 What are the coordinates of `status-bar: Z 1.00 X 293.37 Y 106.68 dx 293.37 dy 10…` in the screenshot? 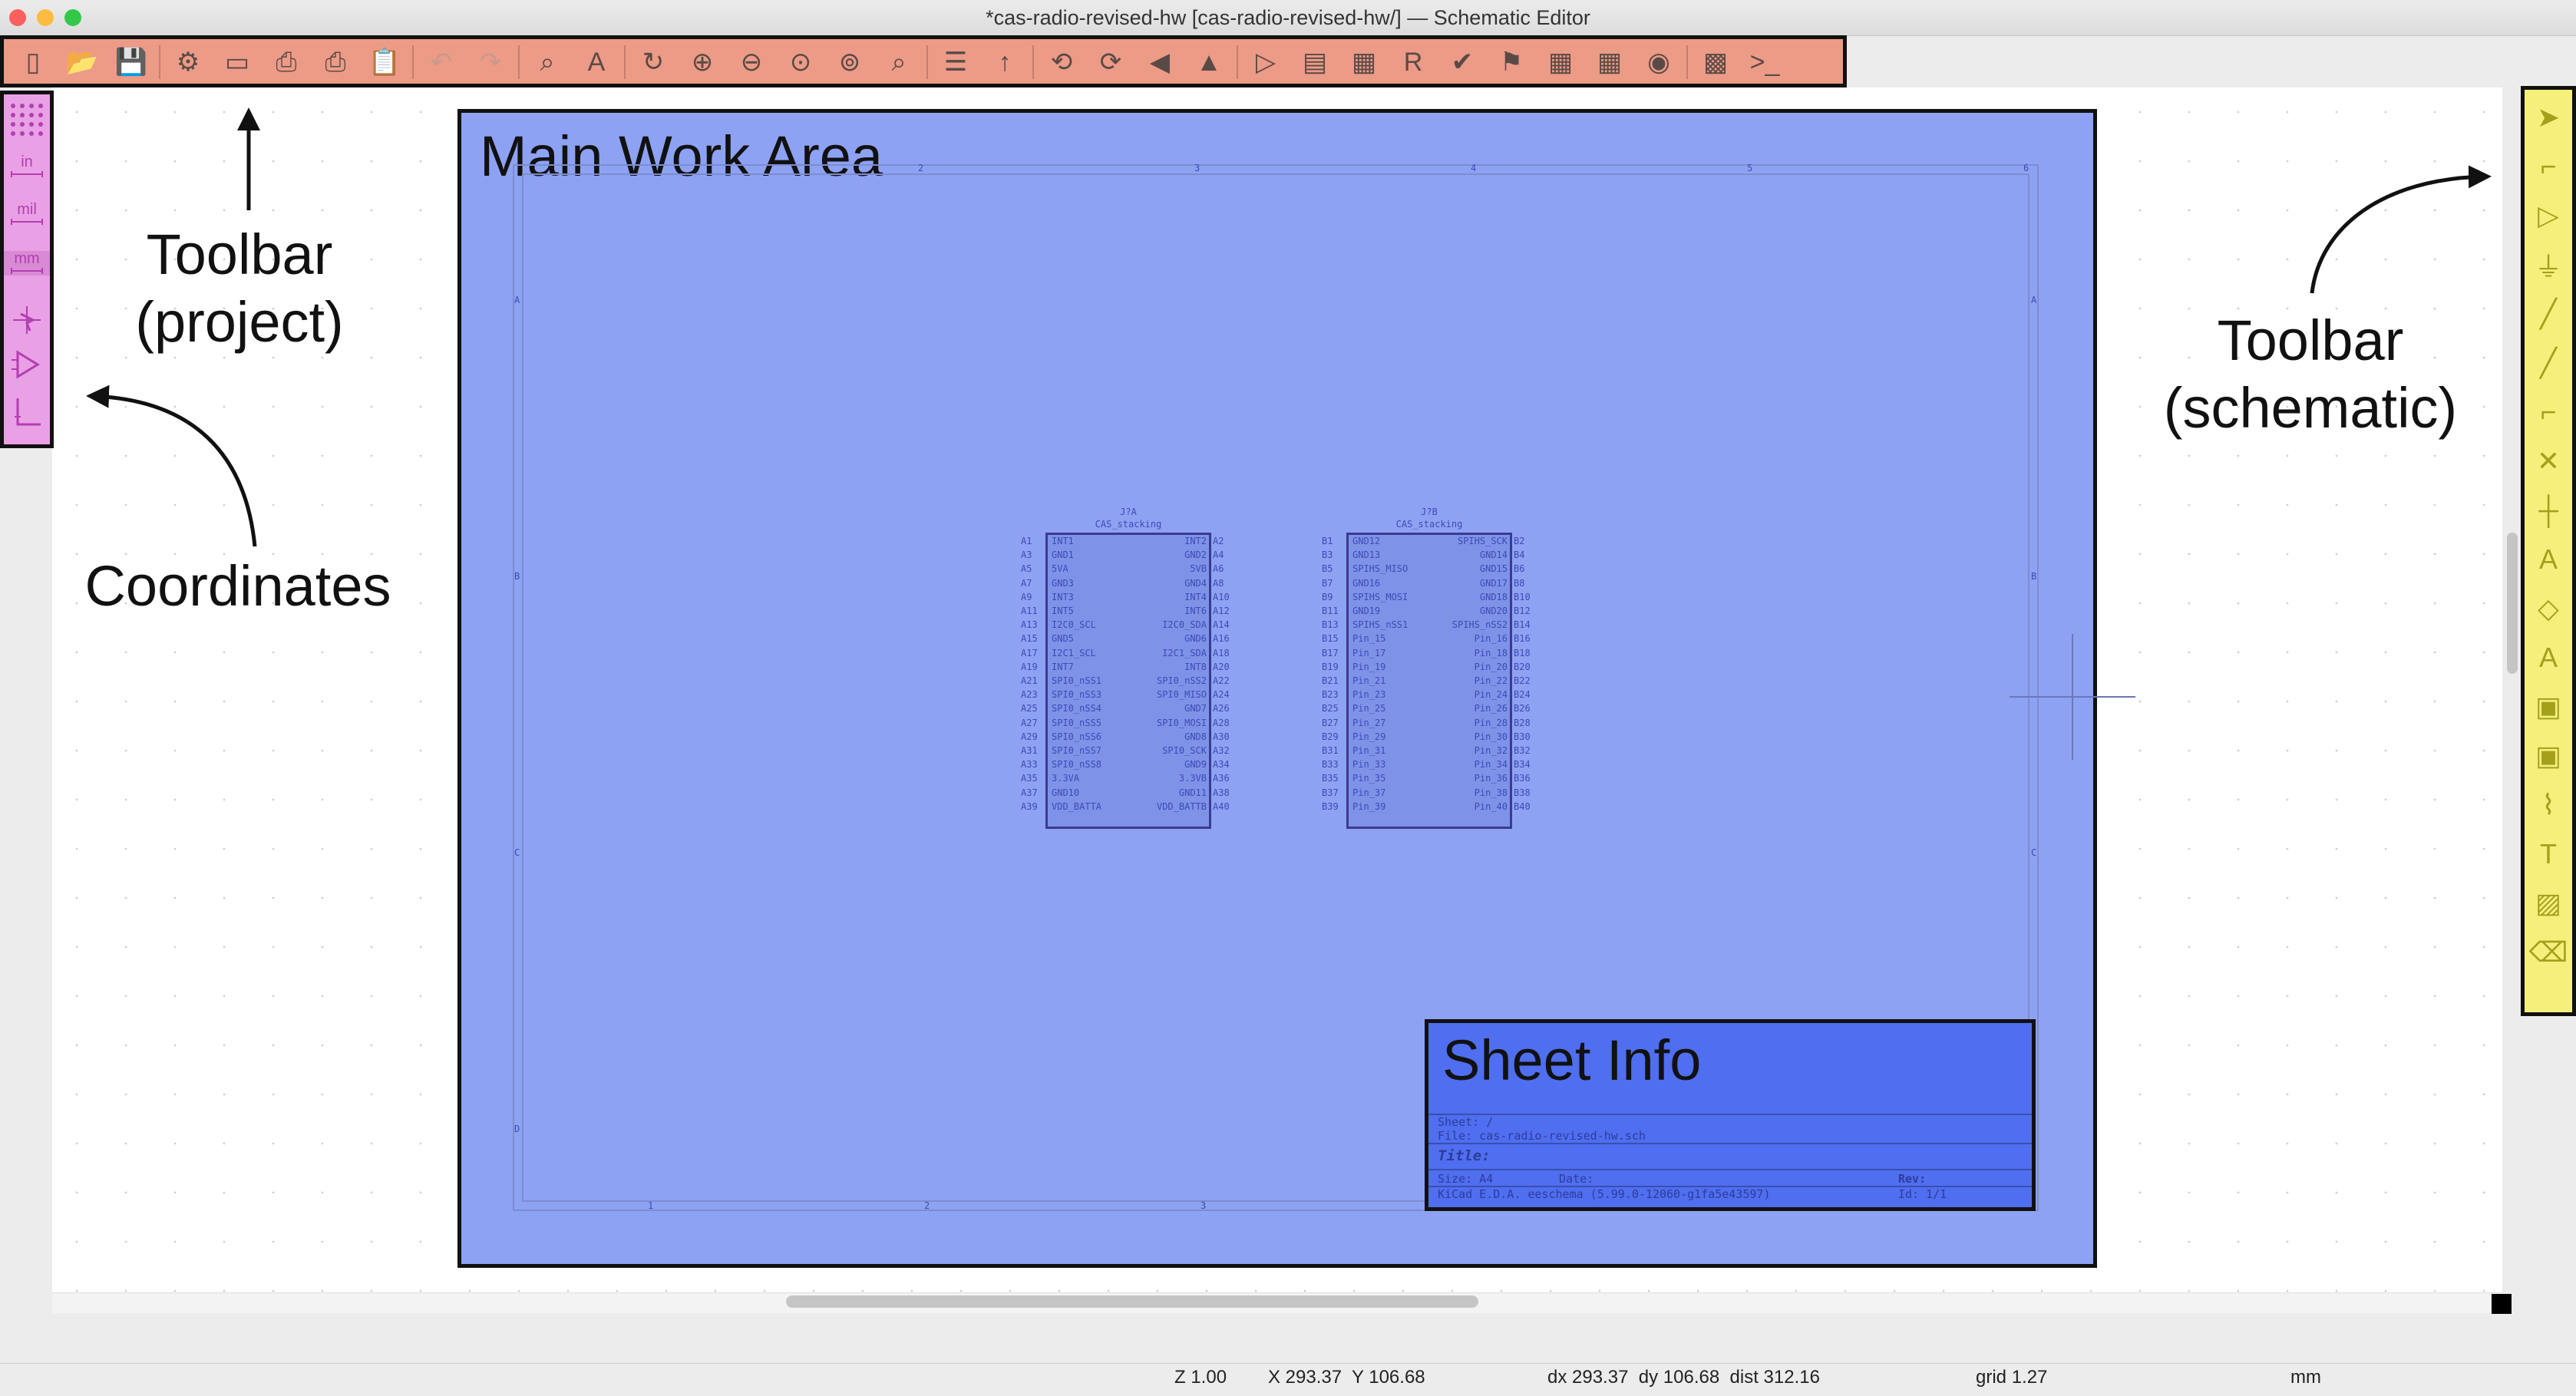 It's located at (1288, 1379).